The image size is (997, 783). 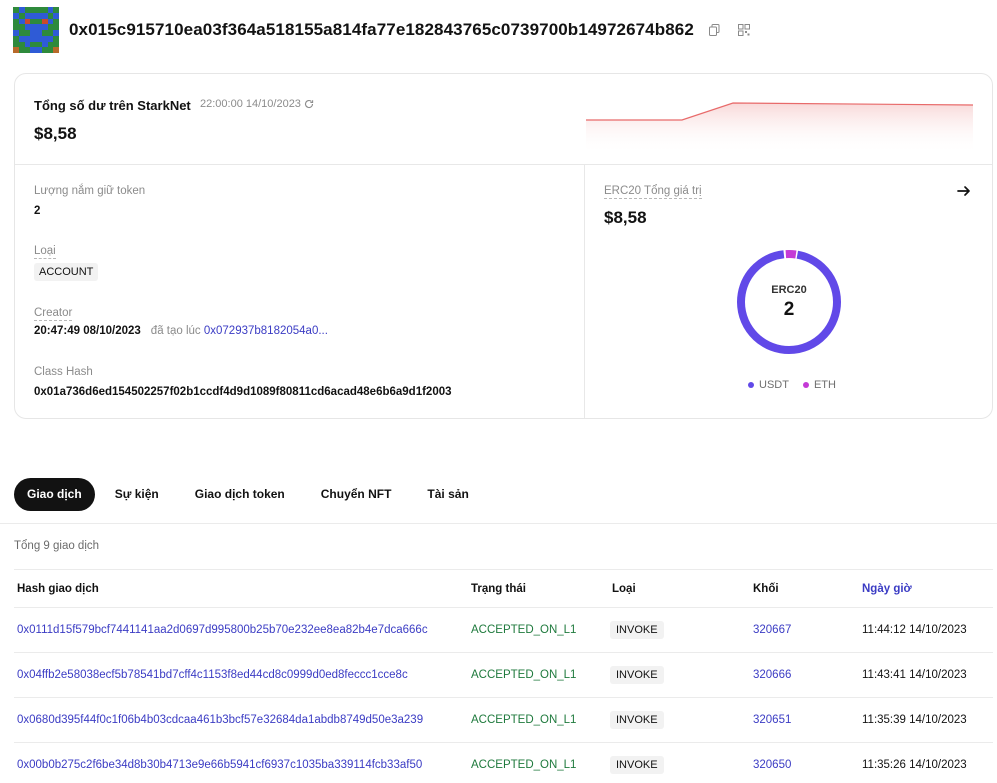 I want to click on type-label-text: Loại, so click(x=45, y=252).